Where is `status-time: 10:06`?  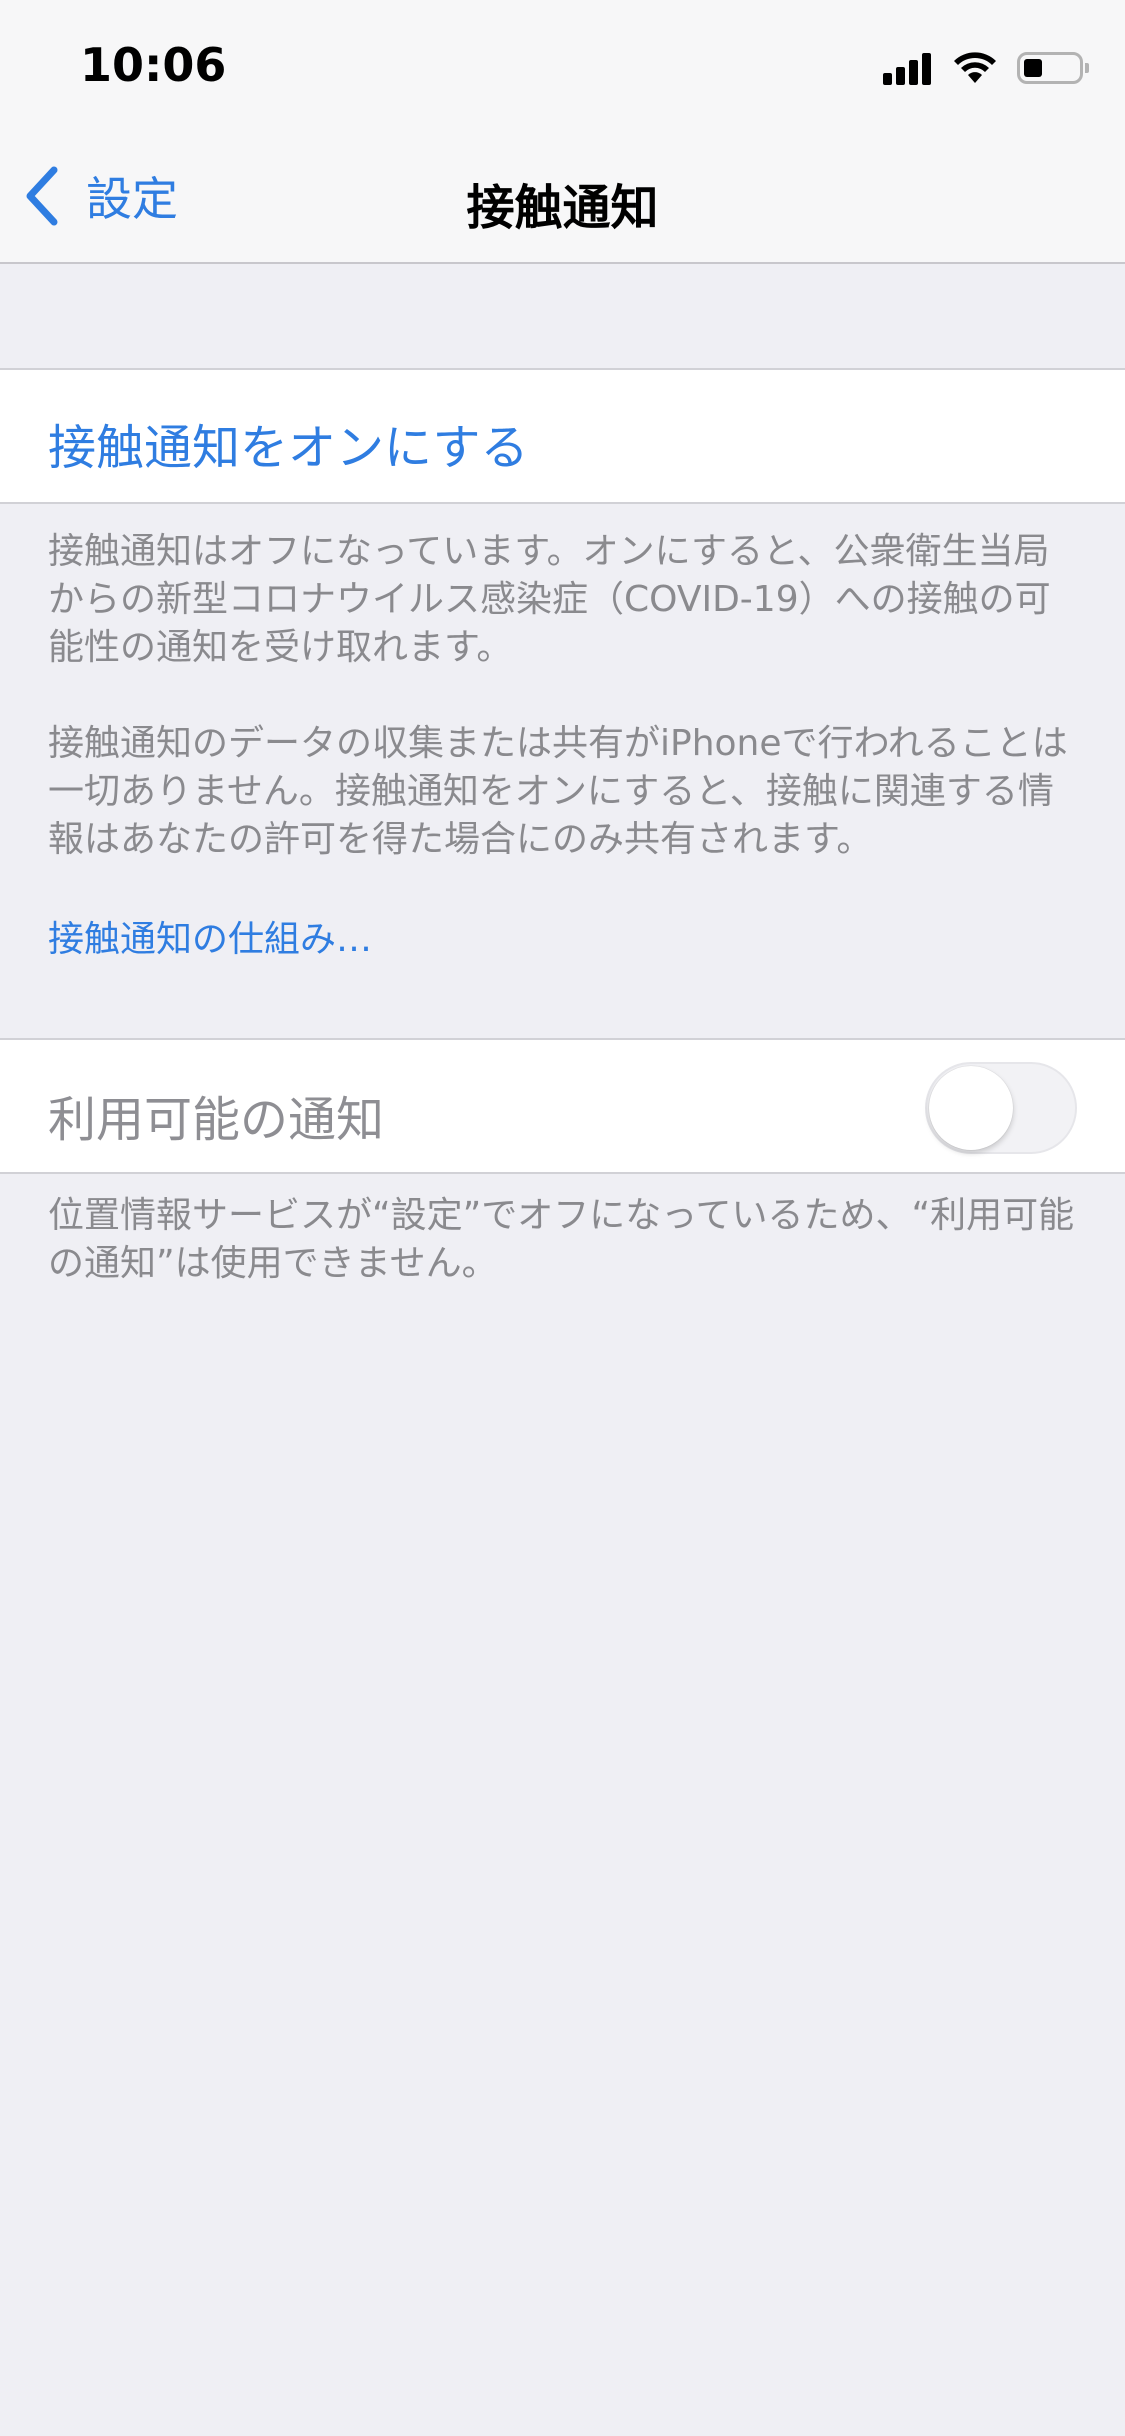
status-time: 10:06 is located at coordinates (153, 65).